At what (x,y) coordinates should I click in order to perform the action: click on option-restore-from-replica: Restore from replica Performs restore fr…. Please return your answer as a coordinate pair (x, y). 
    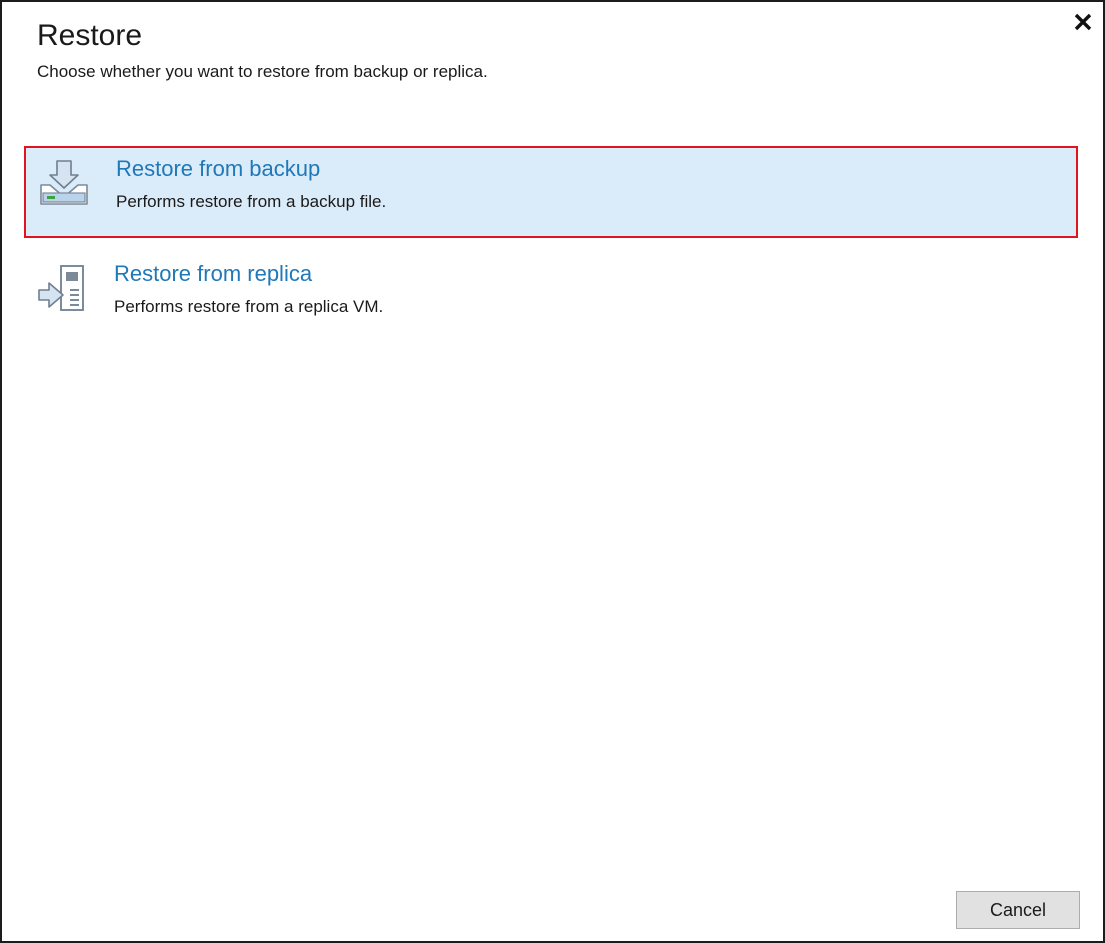
    Looking at the image, I should click on (551, 299).